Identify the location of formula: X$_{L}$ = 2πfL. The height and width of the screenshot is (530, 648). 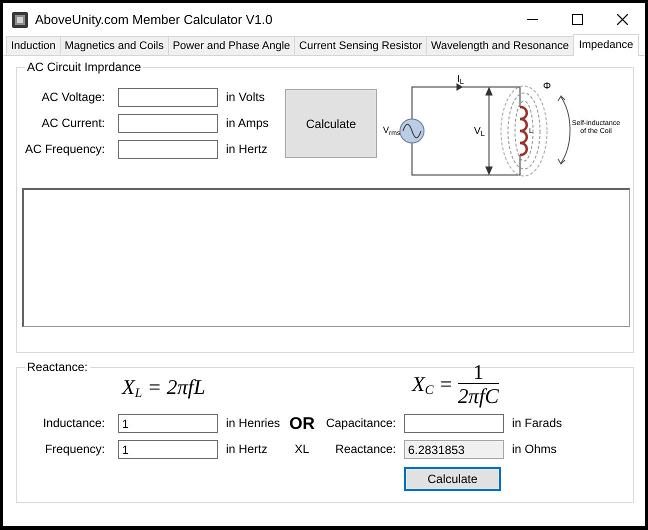
(164, 387).